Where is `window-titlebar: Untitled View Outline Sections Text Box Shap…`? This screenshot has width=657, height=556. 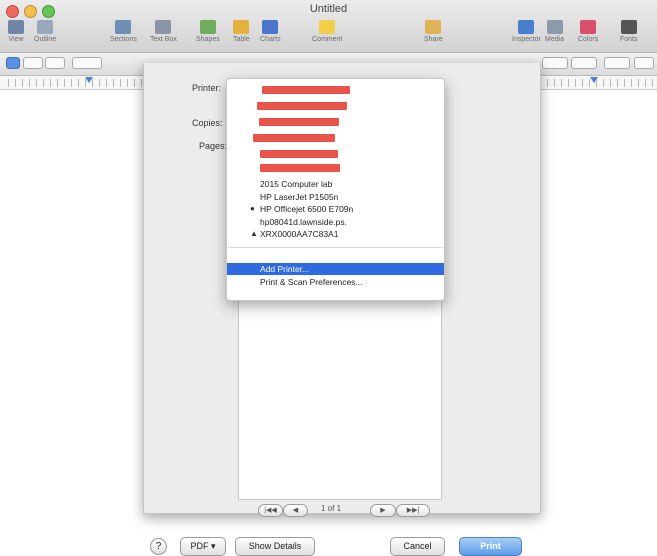 window-titlebar: Untitled View Outline Sections Text Box Shap… is located at coordinates (328, 26).